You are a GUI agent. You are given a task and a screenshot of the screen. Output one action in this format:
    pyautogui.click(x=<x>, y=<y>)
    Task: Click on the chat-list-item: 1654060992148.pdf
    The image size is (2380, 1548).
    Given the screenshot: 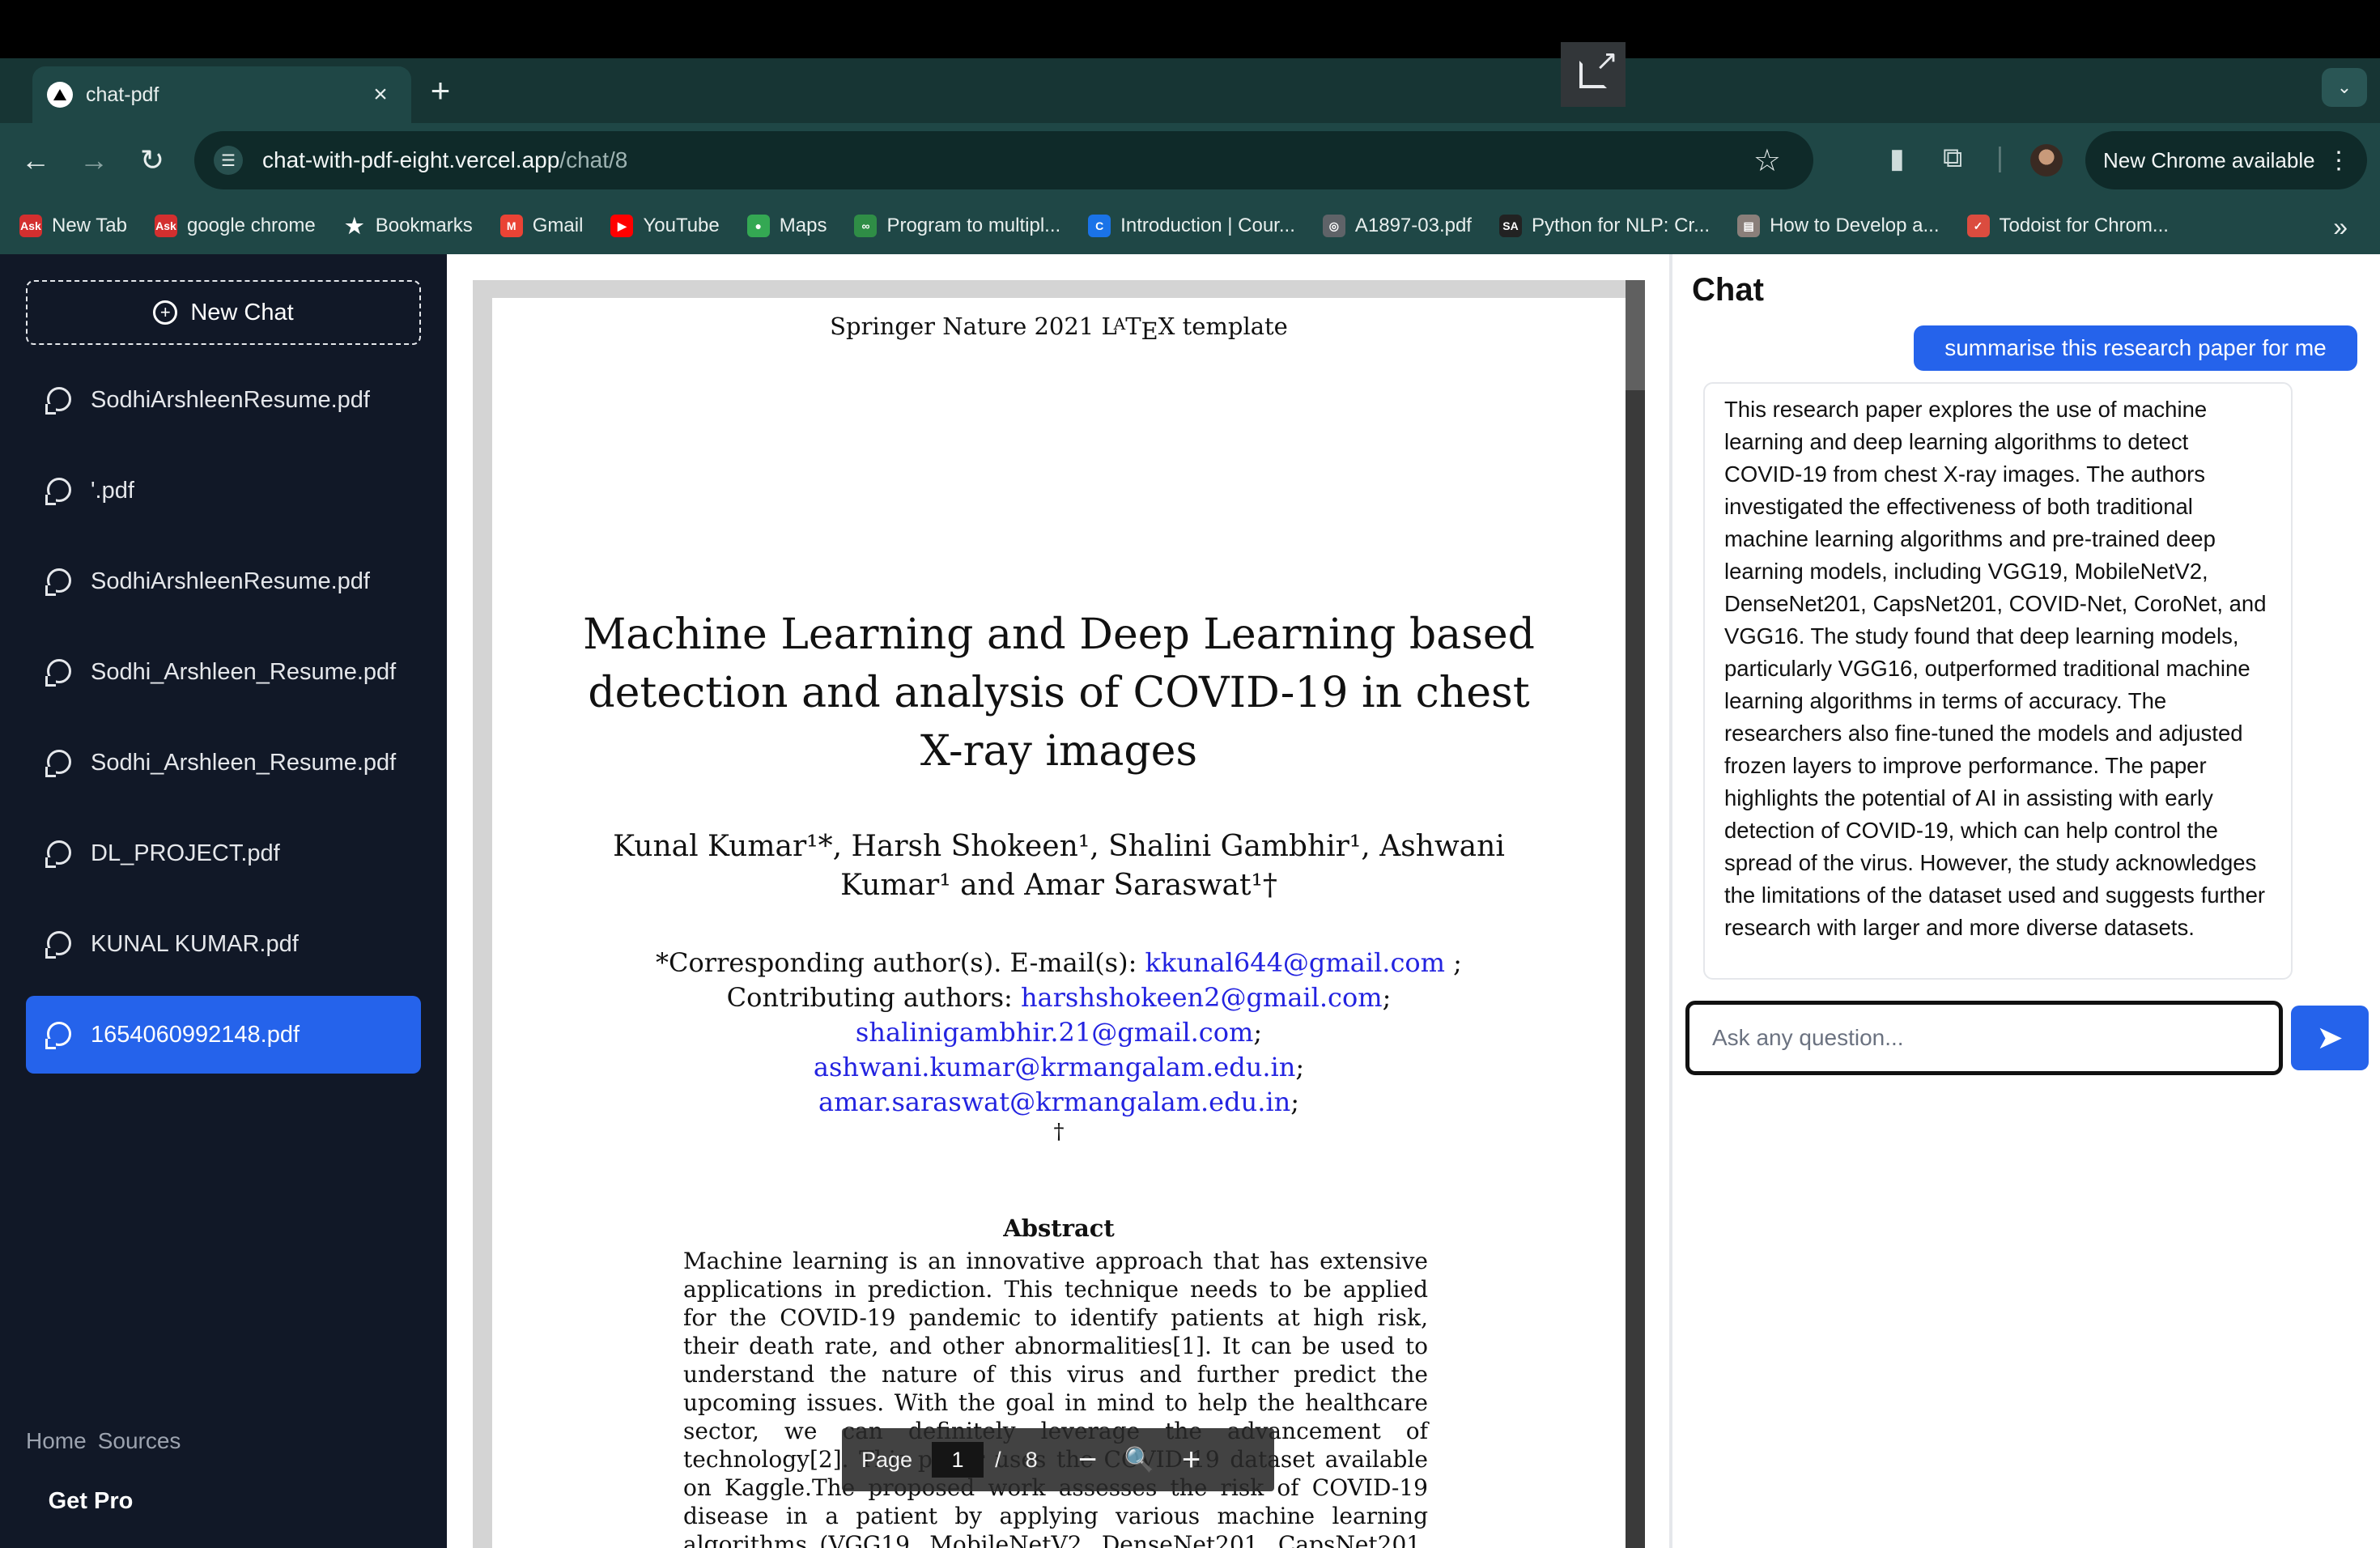 What is the action you would take?
    pyautogui.click(x=224, y=1035)
    